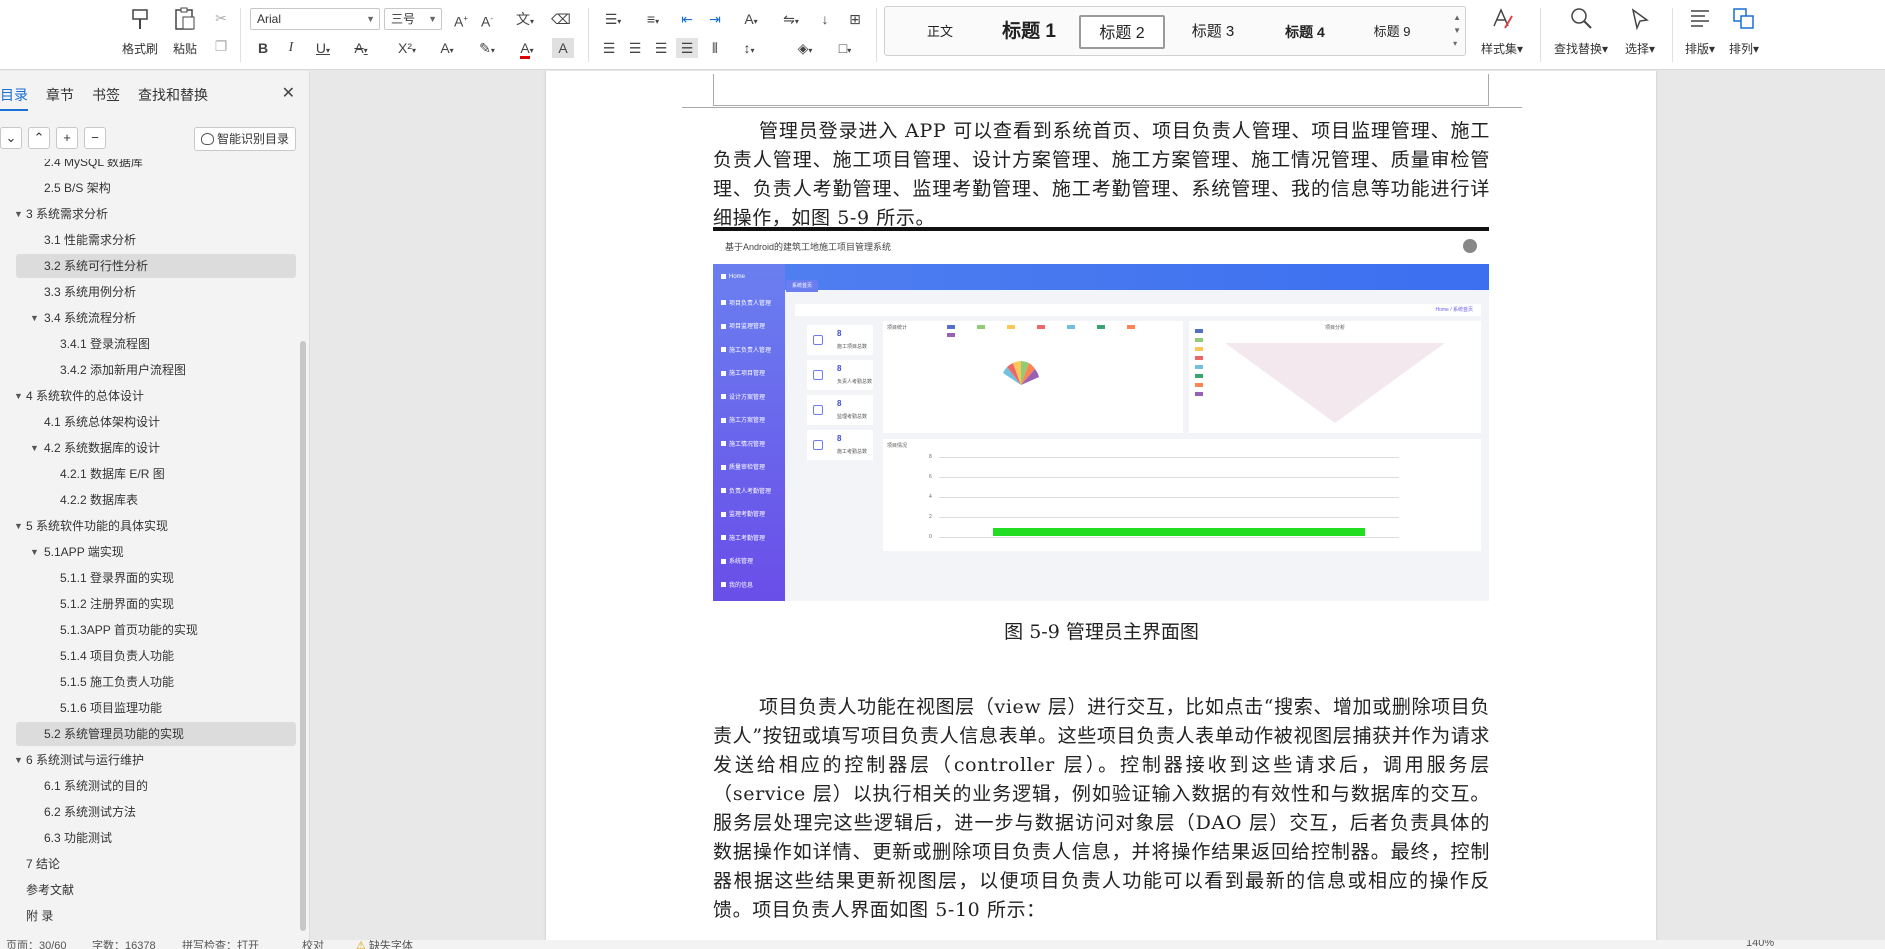 The width and height of the screenshot is (1885, 949). I want to click on cut-icon: ✂, so click(221, 18).